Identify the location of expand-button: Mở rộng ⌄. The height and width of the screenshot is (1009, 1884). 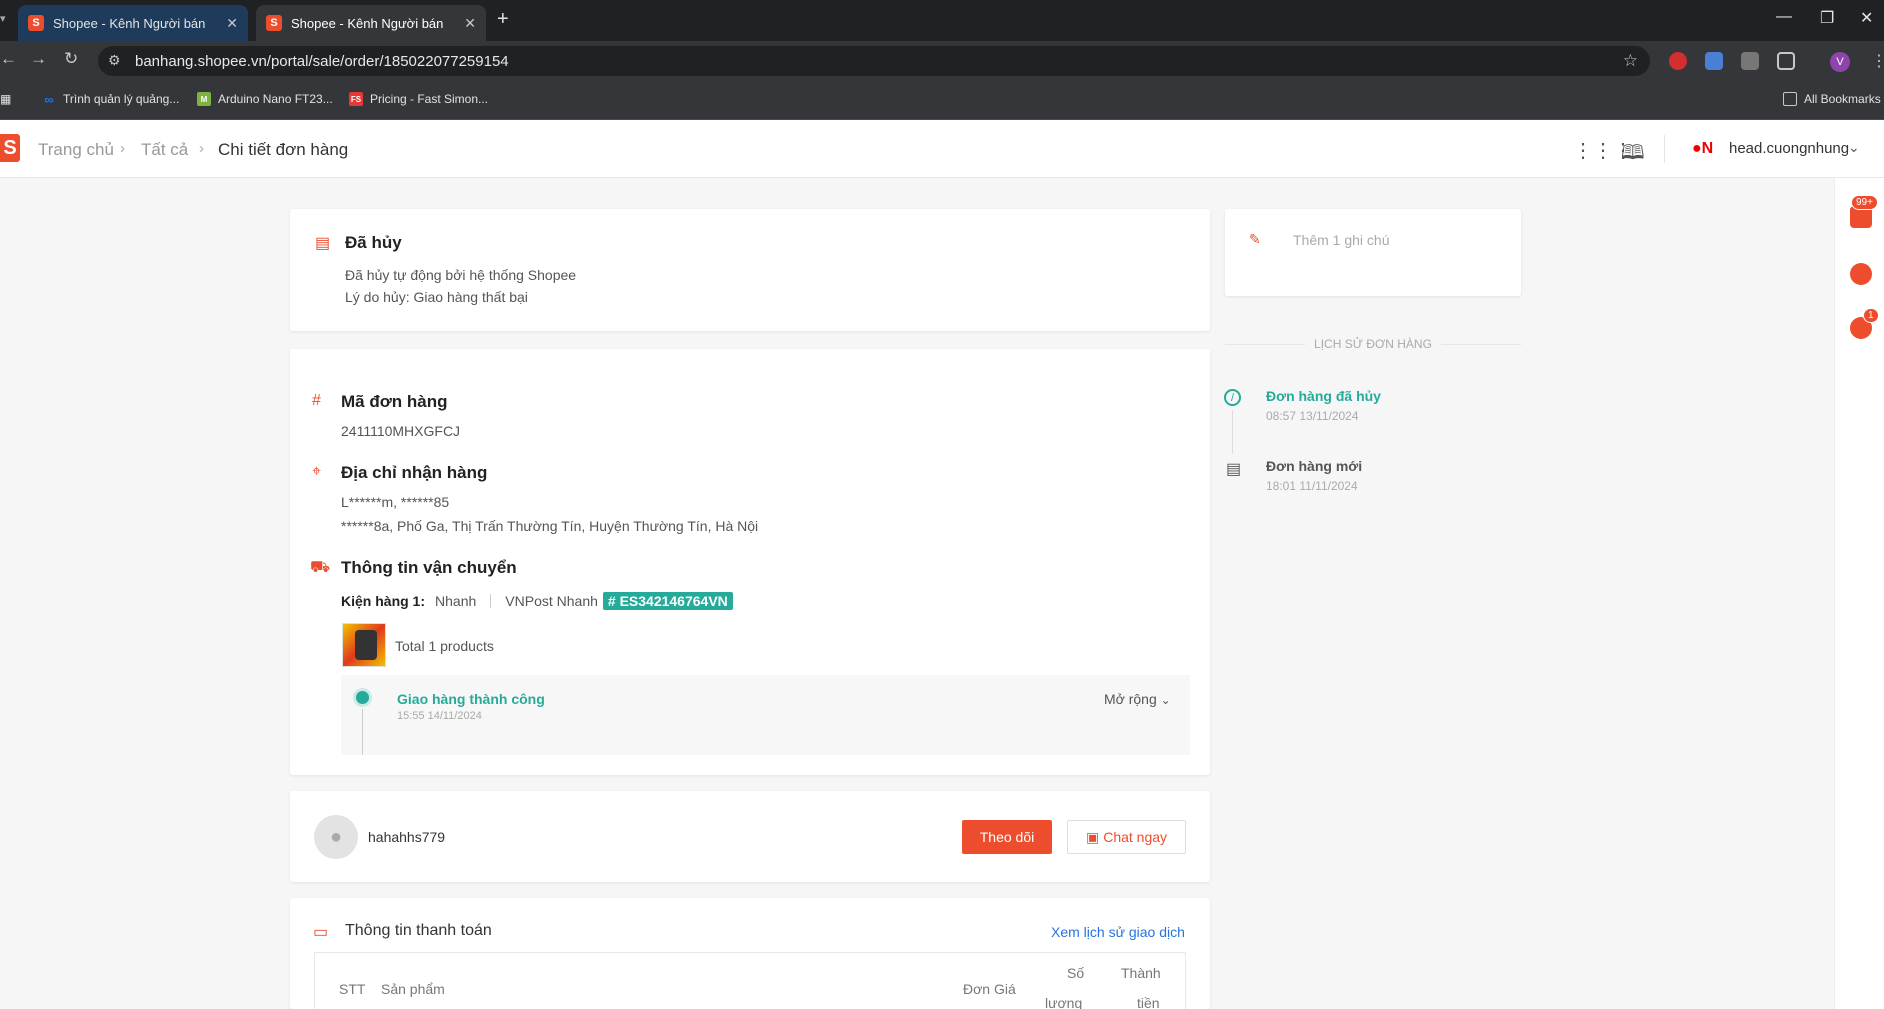
(1137, 699).